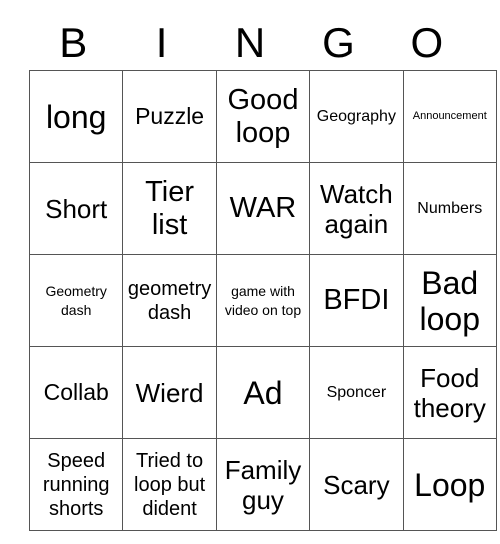 The width and height of the screenshot is (500, 544). I want to click on bingo-cell-label: Short, so click(76, 208).